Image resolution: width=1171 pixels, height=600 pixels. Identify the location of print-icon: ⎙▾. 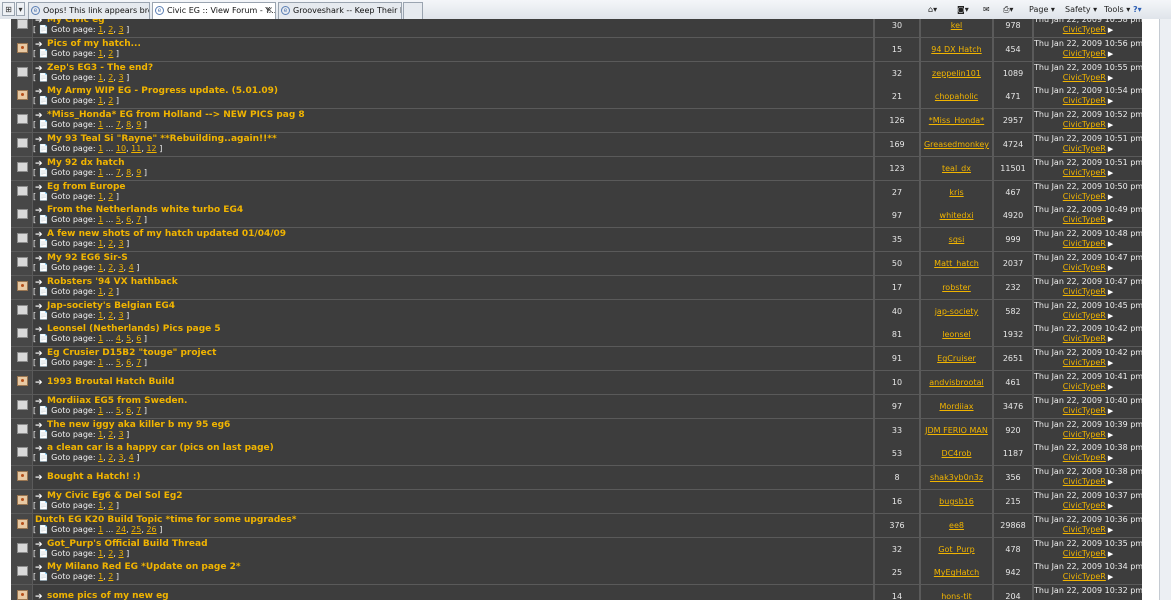
(1008, 9).